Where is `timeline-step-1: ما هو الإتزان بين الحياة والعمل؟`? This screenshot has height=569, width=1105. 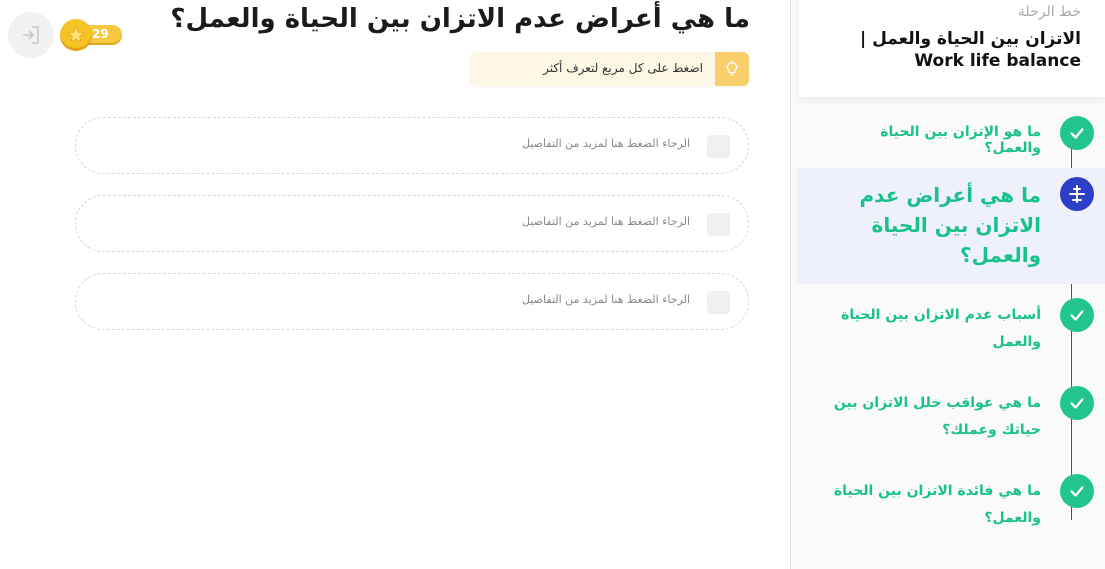 timeline-step-1: ما هو الإتزان بين الحياة والعمل؟ is located at coordinates (951, 133).